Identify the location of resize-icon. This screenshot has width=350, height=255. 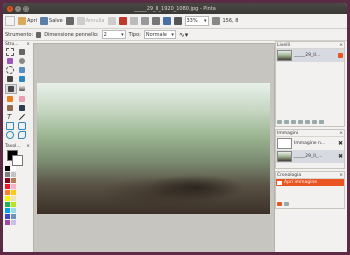
(166, 21).